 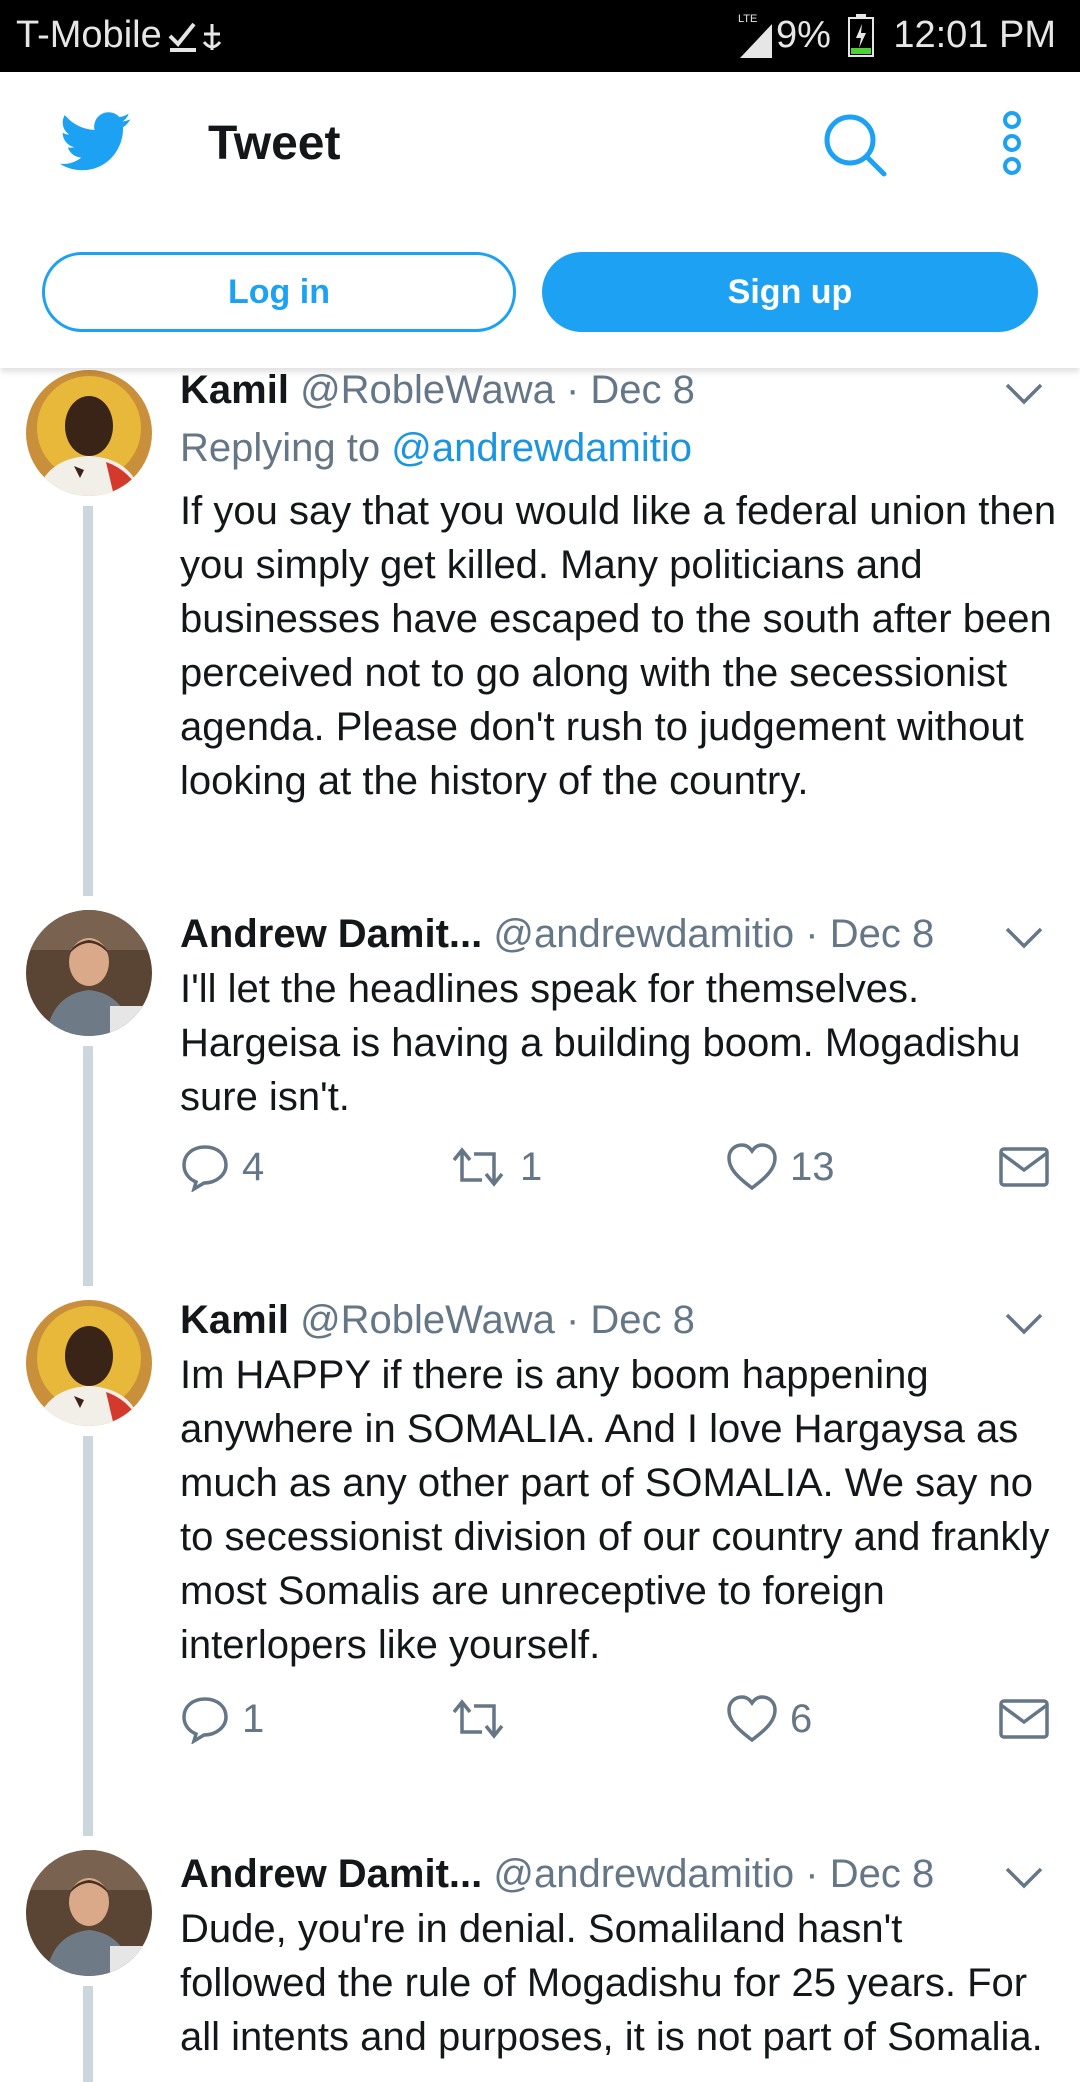 I want to click on notification-icons, so click(x=203, y=38).